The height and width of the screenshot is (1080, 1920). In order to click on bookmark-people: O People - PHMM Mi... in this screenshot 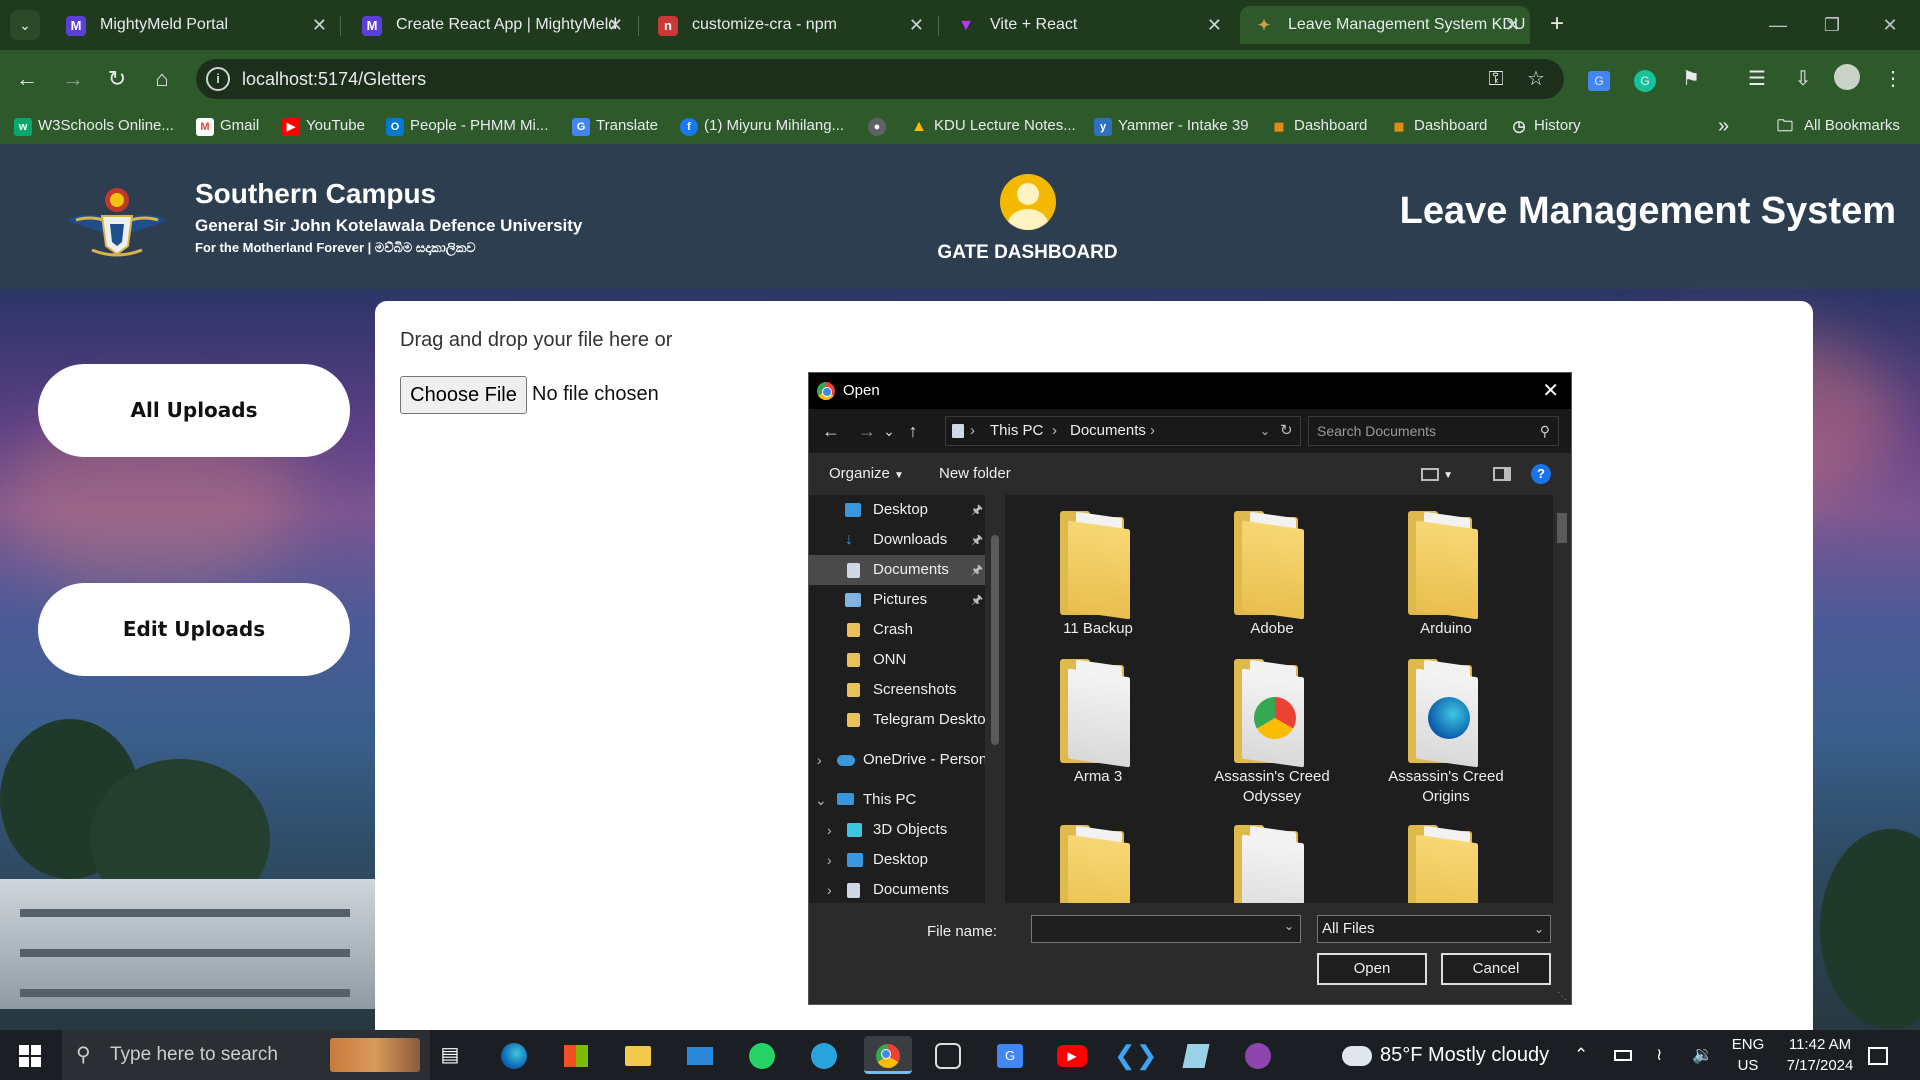, I will do `click(467, 126)`.